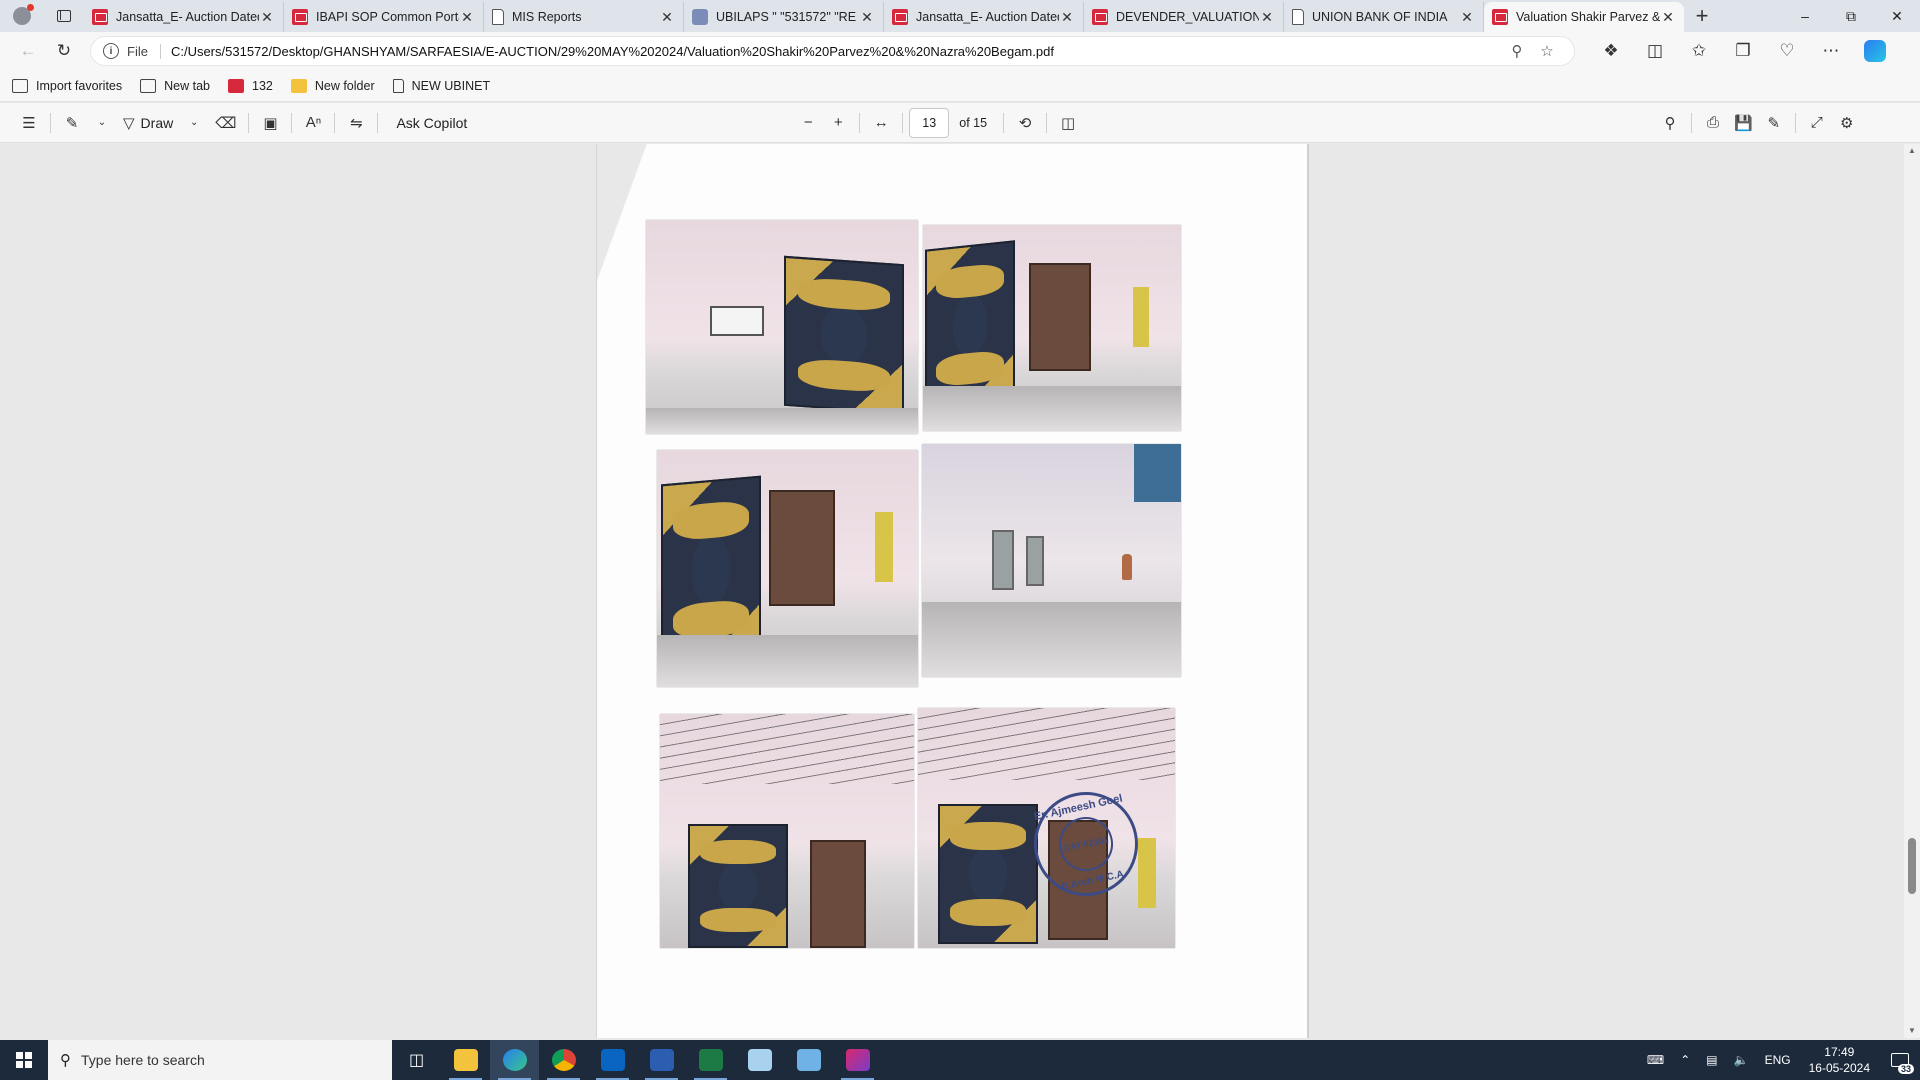  Describe the element at coordinates (973, 122) in the screenshot. I see `page-count-label: of 15` at that location.